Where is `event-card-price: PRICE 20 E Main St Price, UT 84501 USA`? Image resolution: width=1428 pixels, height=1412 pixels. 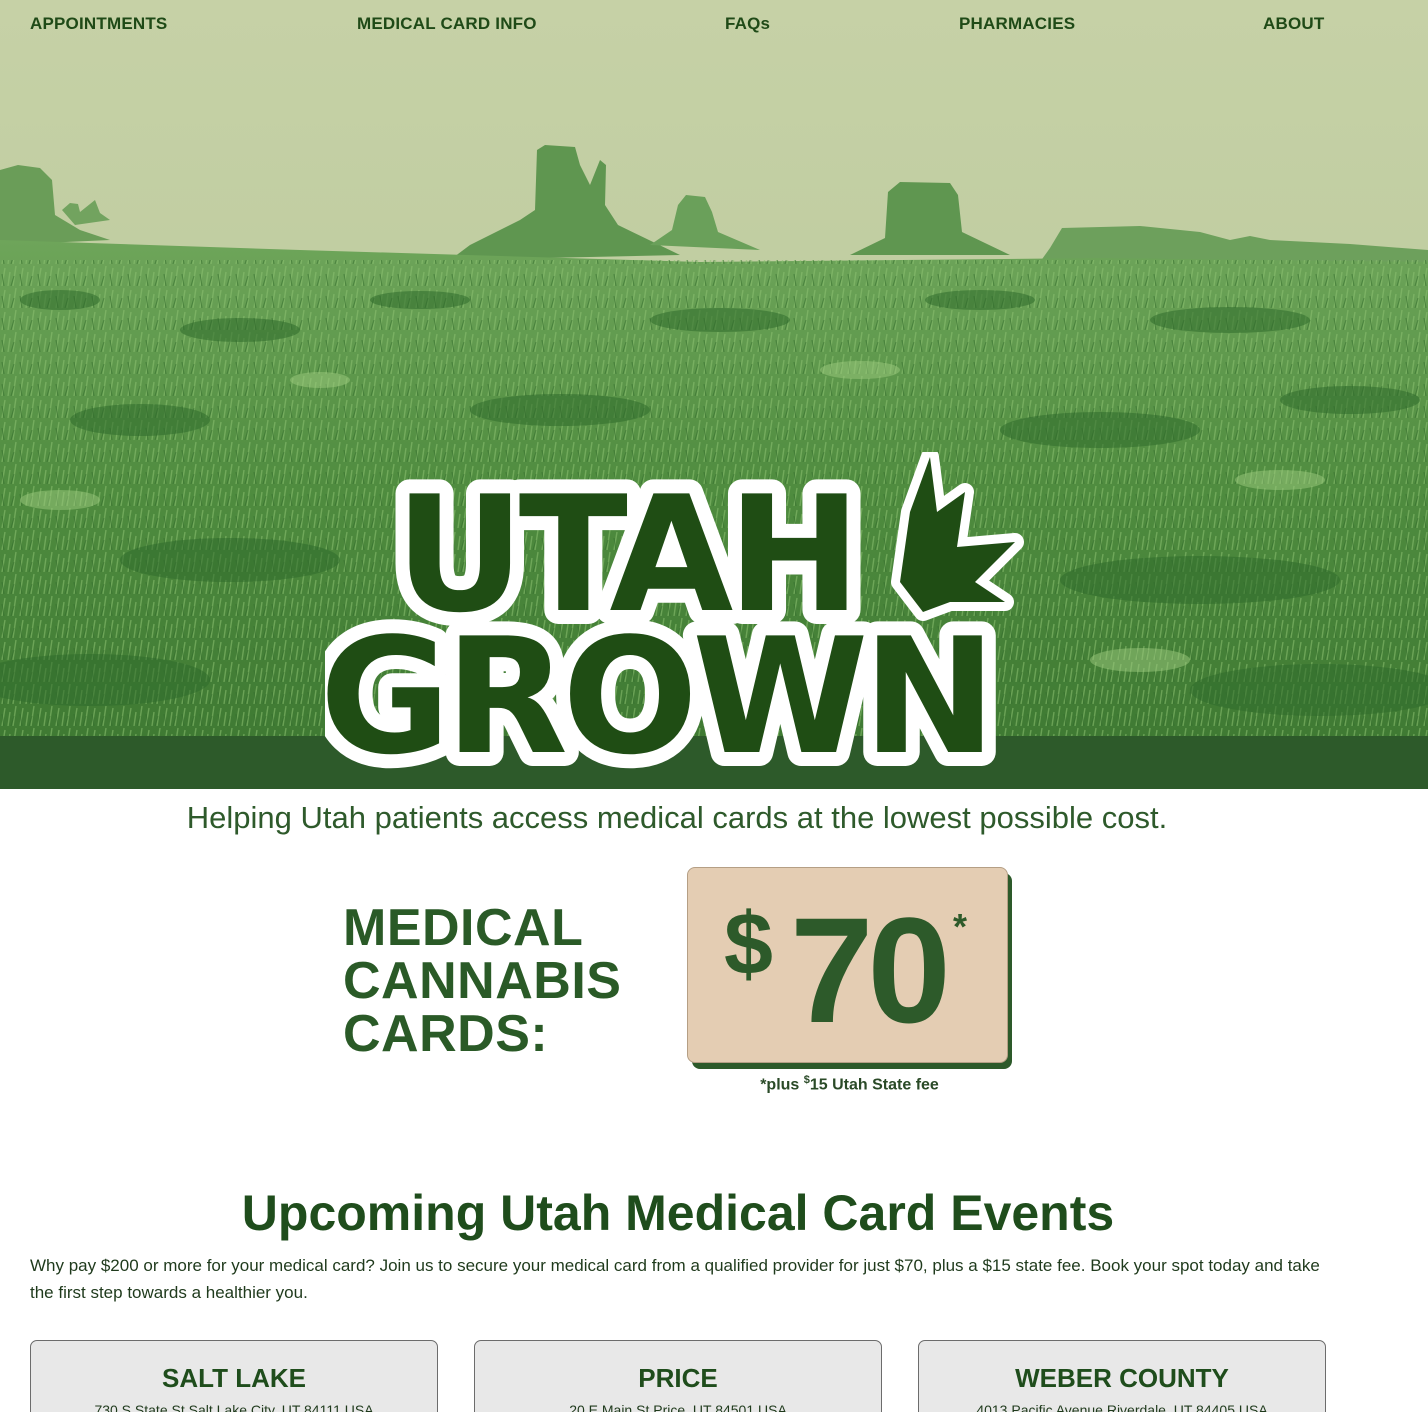 event-card-price: PRICE 20 E Main St Price, UT 84501 USA is located at coordinates (678, 1376).